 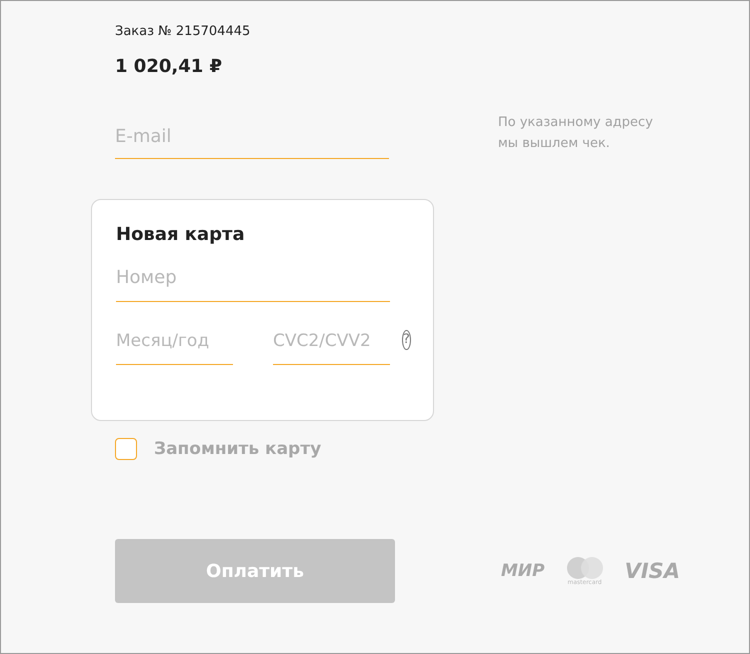 What do you see at coordinates (181, 235) in the screenshot?
I see `card-title: Новая карта` at bounding box center [181, 235].